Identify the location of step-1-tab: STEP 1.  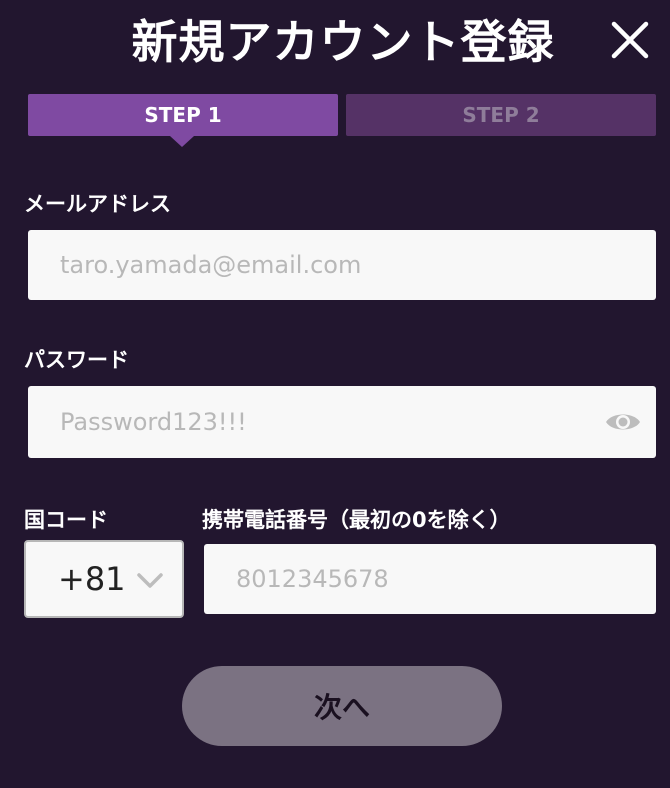
(183, 120).